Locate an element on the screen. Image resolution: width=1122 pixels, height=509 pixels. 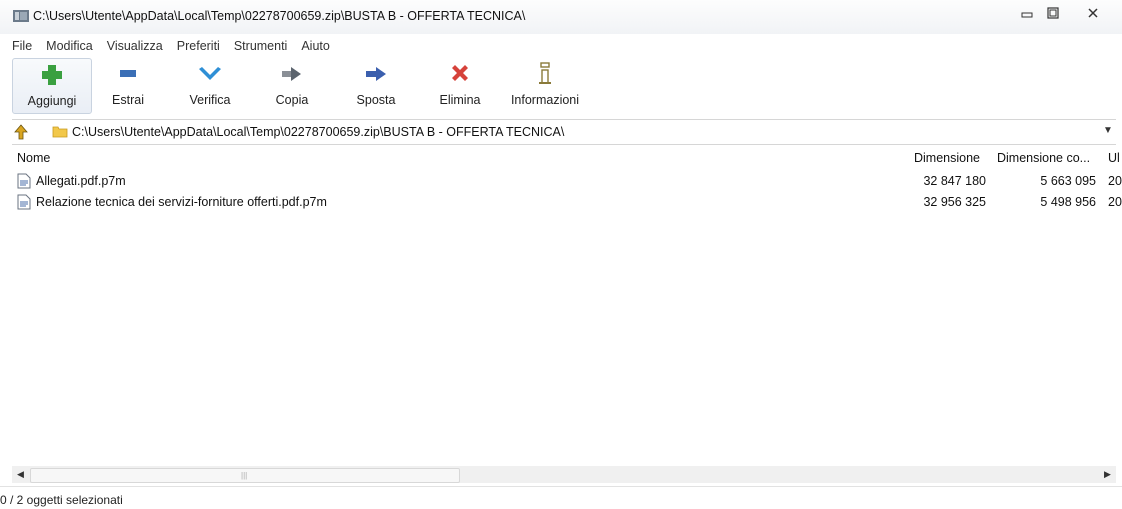
table-row: Allegati.pdf.p7m 32 847 180 5 663 095 20 is located at coordinates (567, 181).